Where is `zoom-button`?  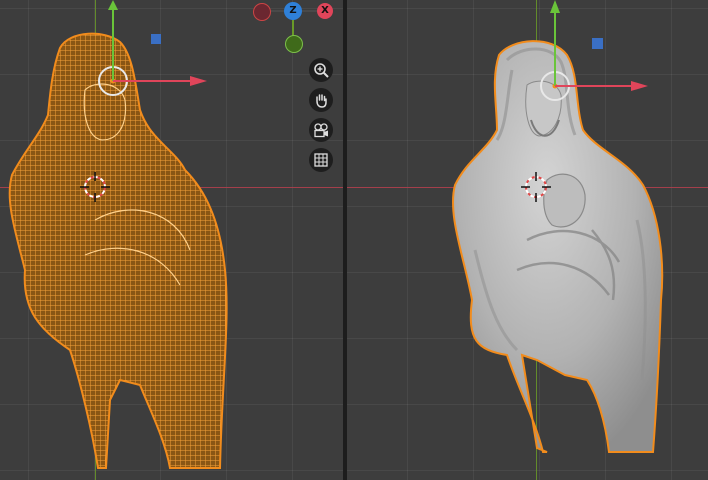 zoom-button is located at coordinates (321, 70).